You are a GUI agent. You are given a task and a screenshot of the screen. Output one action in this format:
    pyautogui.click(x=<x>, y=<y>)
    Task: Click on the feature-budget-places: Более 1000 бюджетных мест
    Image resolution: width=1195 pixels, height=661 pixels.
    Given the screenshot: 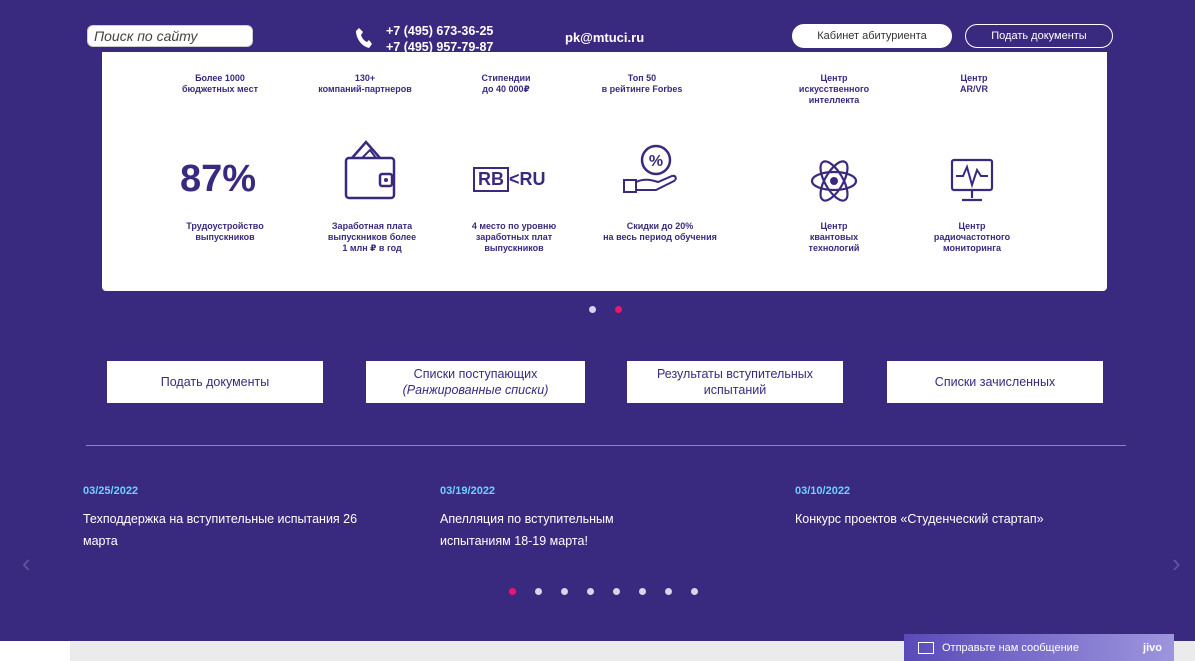 What is the action you would take?
    pyautogui.click(x=220, y=84)
    